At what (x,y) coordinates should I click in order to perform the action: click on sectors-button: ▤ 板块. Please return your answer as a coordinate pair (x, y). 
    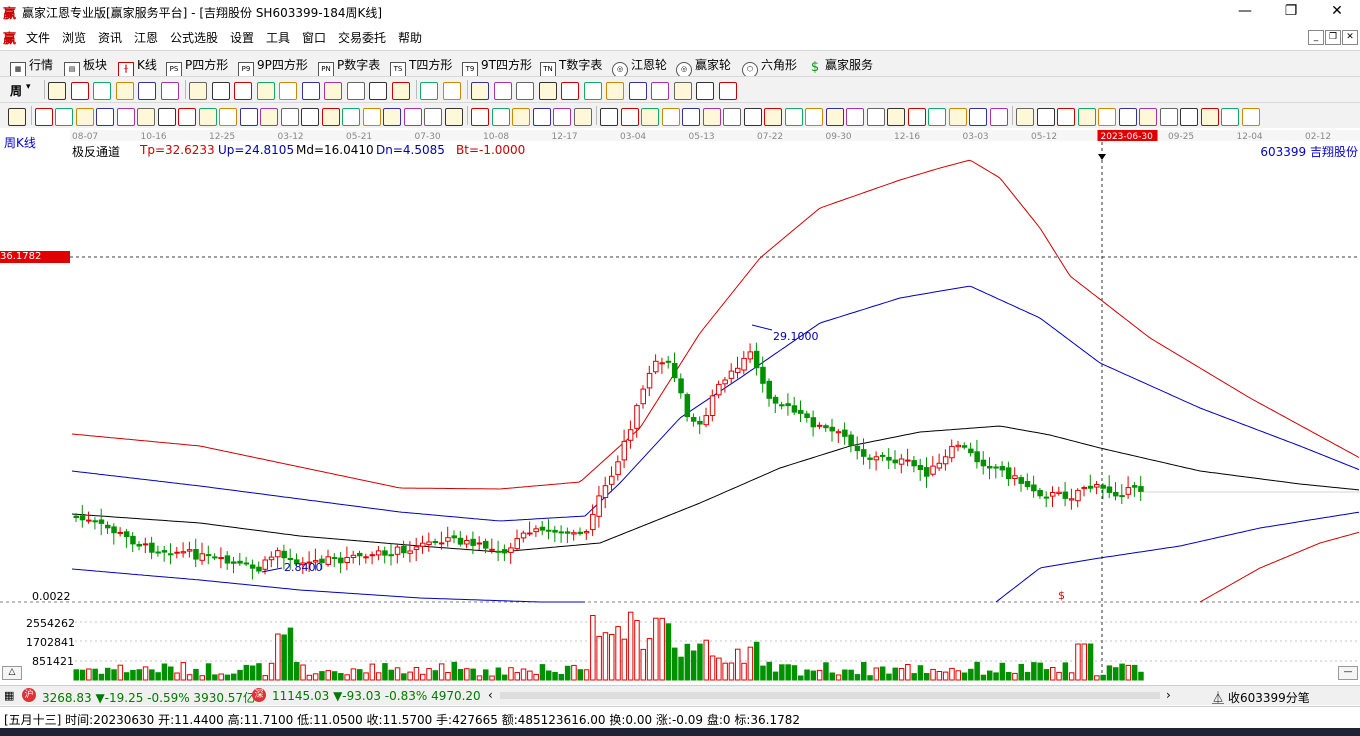
    Looking at the image, I should click on (85, 67).